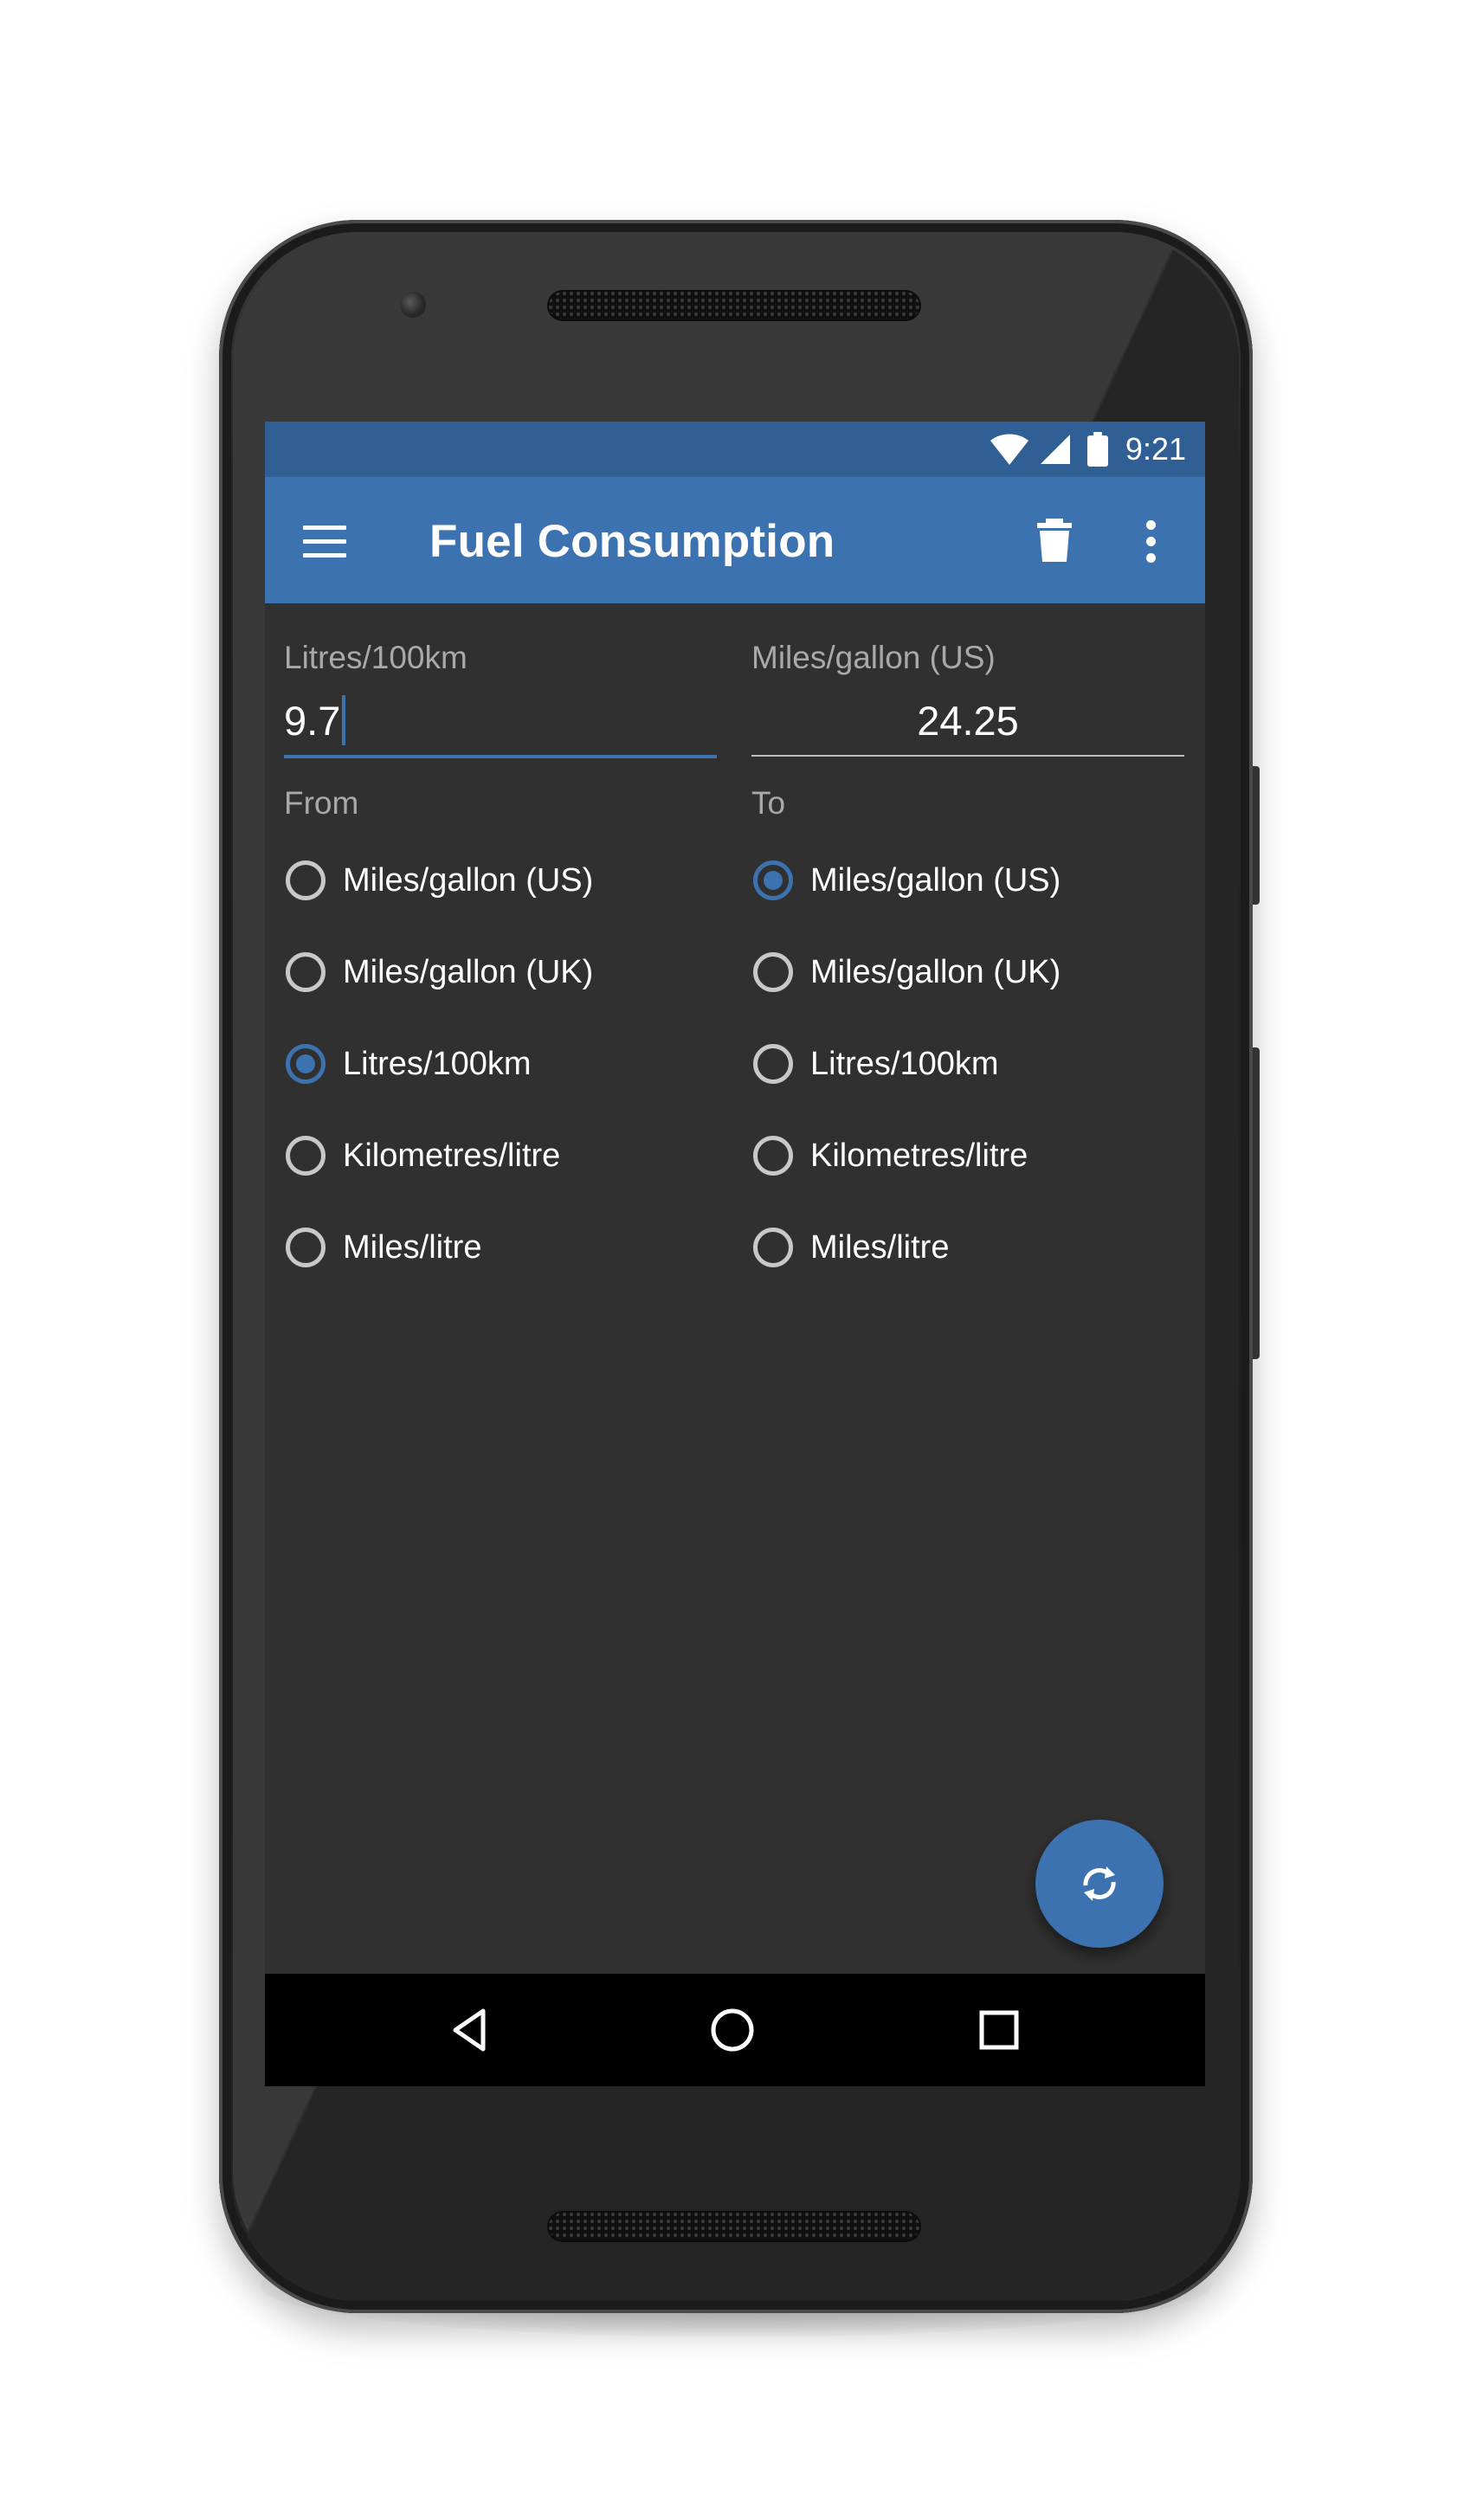  Describe the element at coordinates (376, 657) in the screenshot. I see `from-input-label: Litres/100km` at that location.